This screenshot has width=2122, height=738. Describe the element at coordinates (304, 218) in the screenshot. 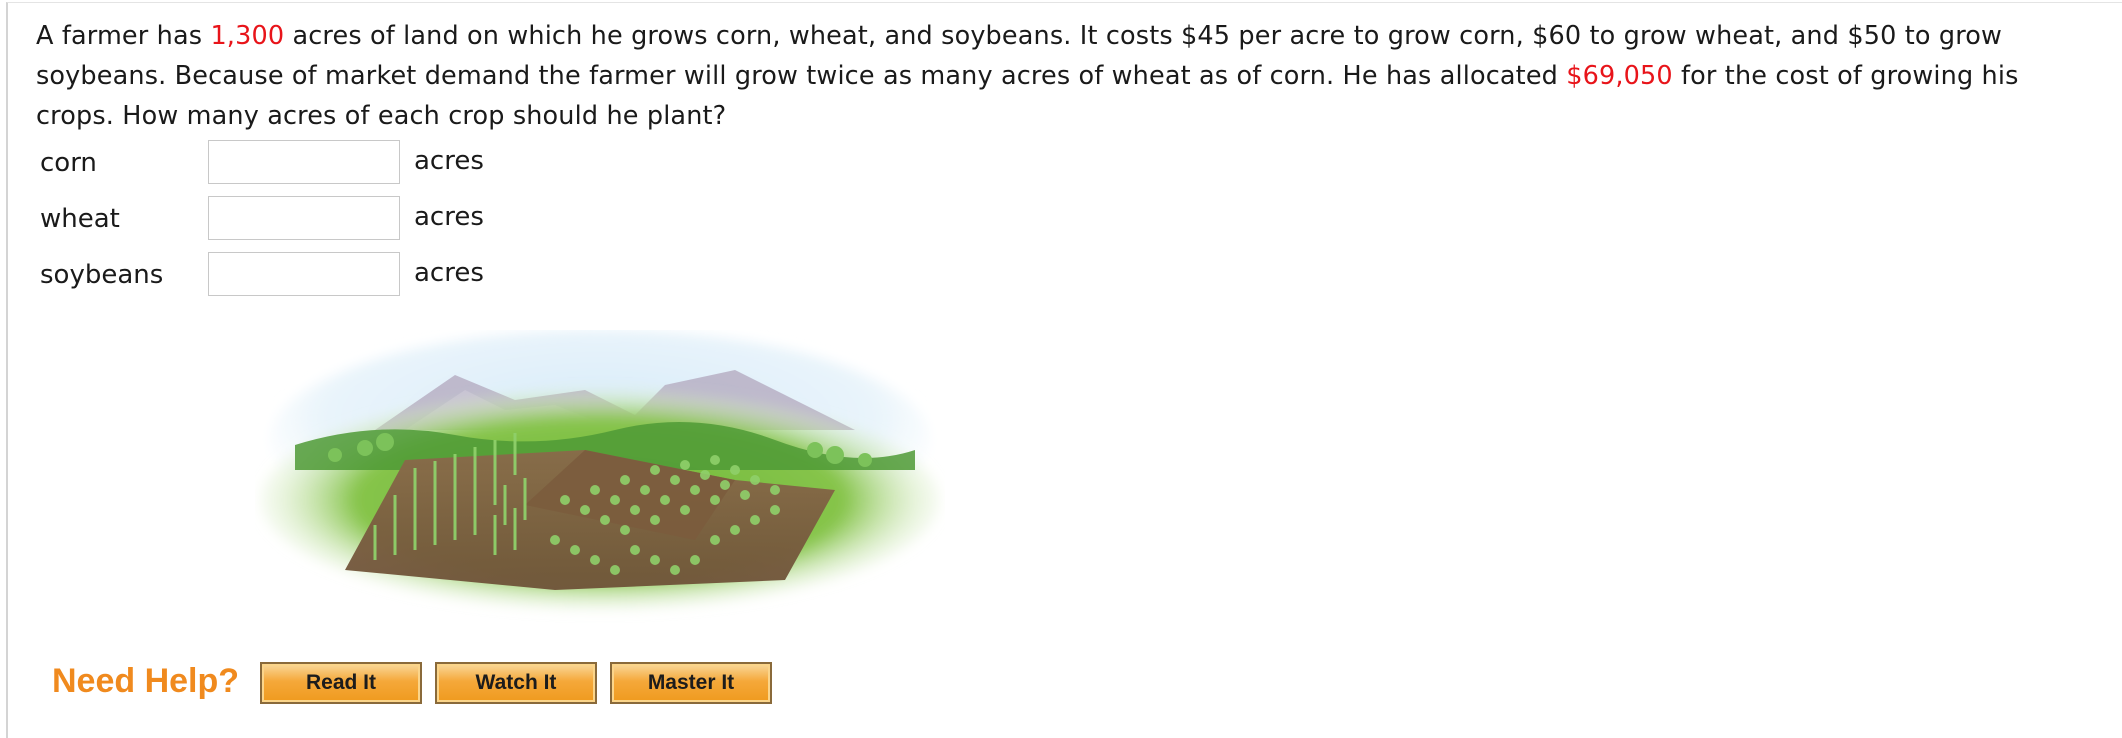

I see `wheat-acres-input` at that location.